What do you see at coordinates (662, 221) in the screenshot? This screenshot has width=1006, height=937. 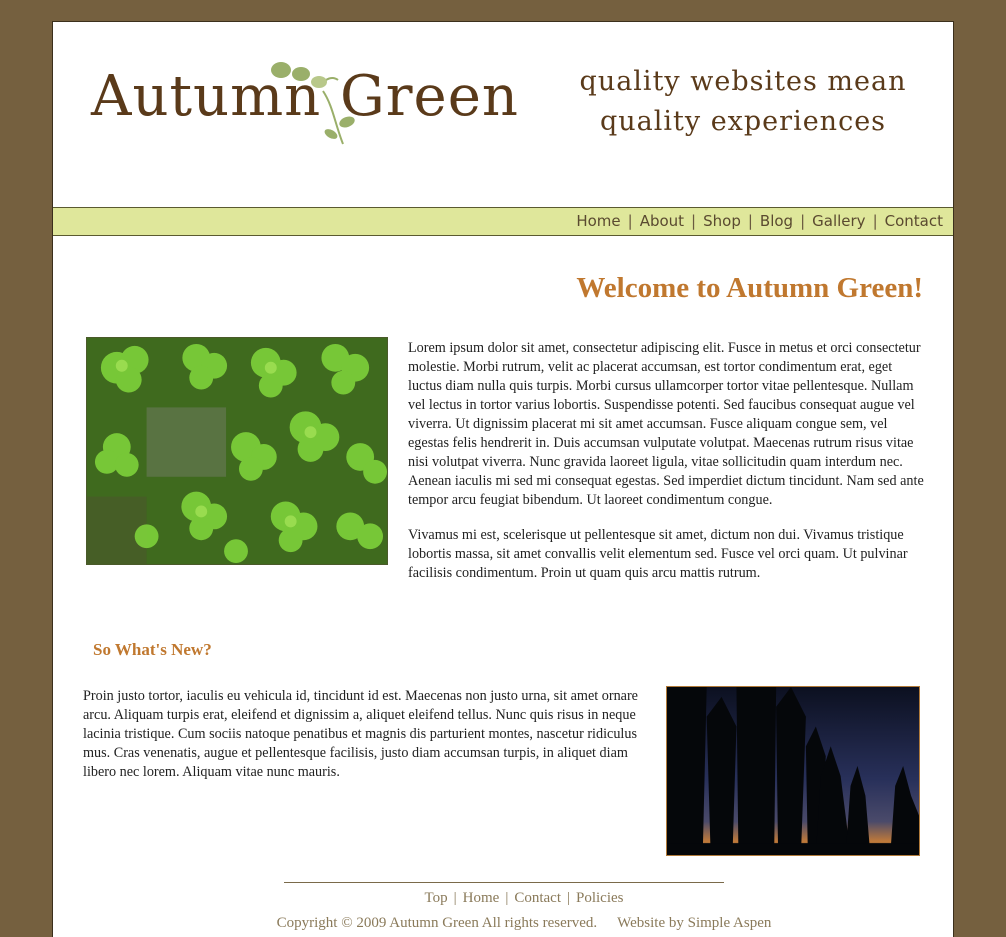 I see `nav-about: About` at bounding box center [662, 221].